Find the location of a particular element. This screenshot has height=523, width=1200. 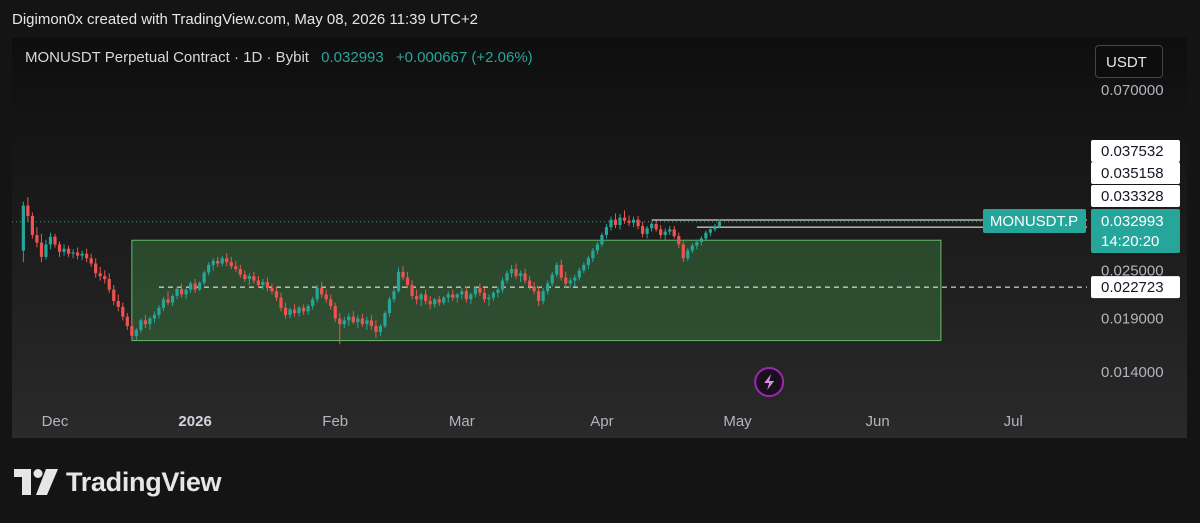

current-price-value: 0.032993 is located at coordinates (1132, 221).